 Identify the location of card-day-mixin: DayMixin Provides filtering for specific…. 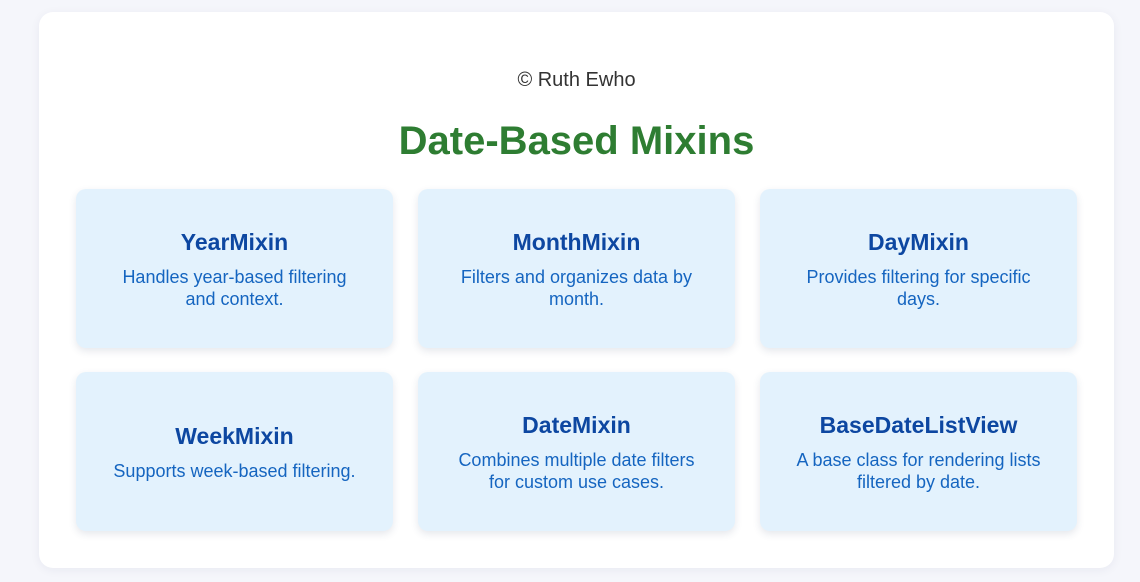
(918, 268).